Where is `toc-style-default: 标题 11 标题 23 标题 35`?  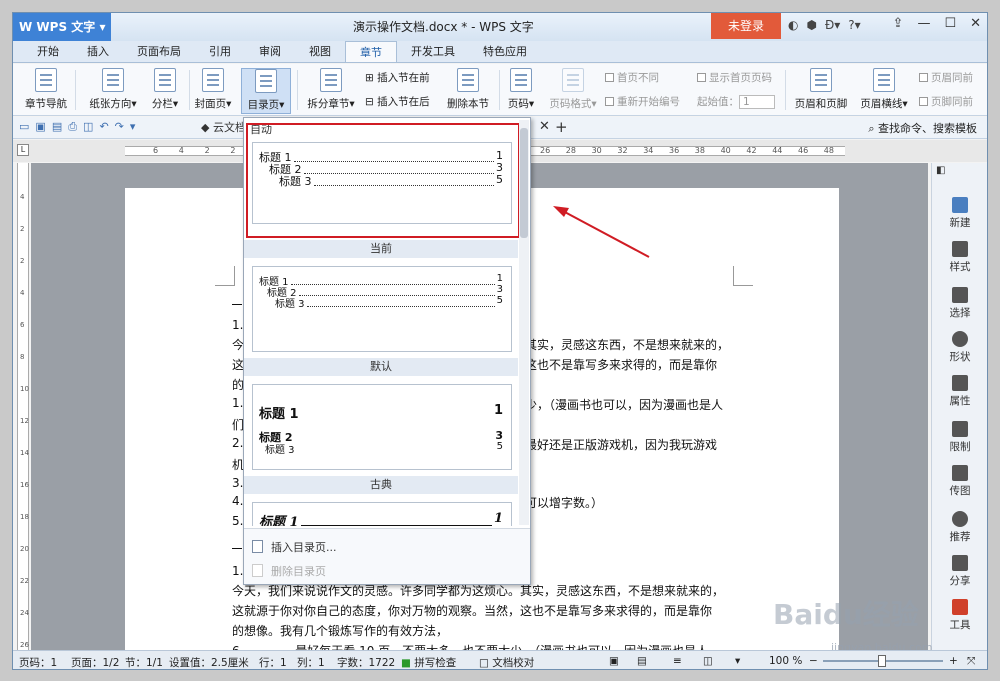
toc-style-default: 标题 11 标题 23 标题 35 is located at coordinates (382, 427).